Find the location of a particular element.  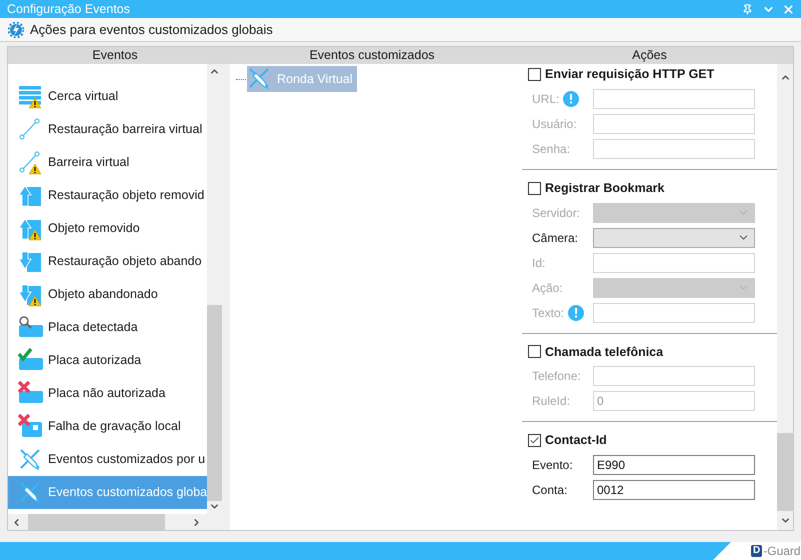

event-item: Restauração objeto abando is located at coordinates (107, 261).